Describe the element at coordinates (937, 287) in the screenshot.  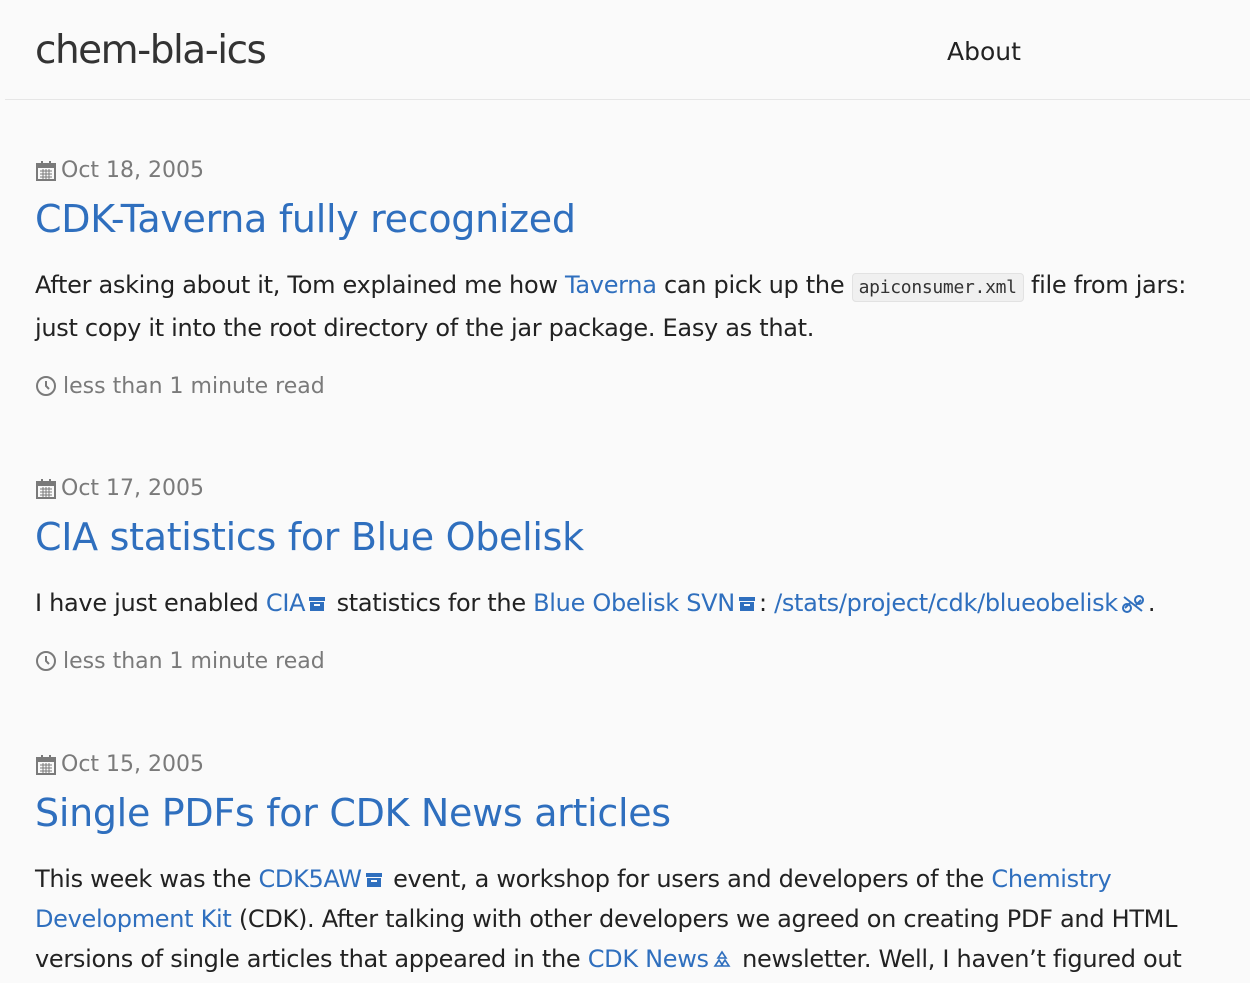
I see `code-snippet: apiconsumer.xml` at that location.